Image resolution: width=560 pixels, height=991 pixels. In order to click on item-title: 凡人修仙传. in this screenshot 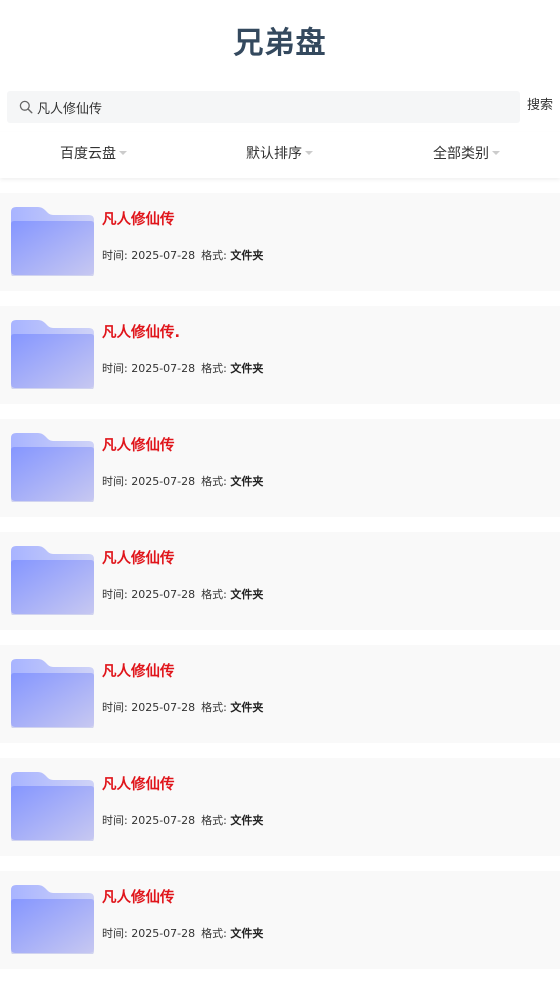, I will do `click(141, 331)`.